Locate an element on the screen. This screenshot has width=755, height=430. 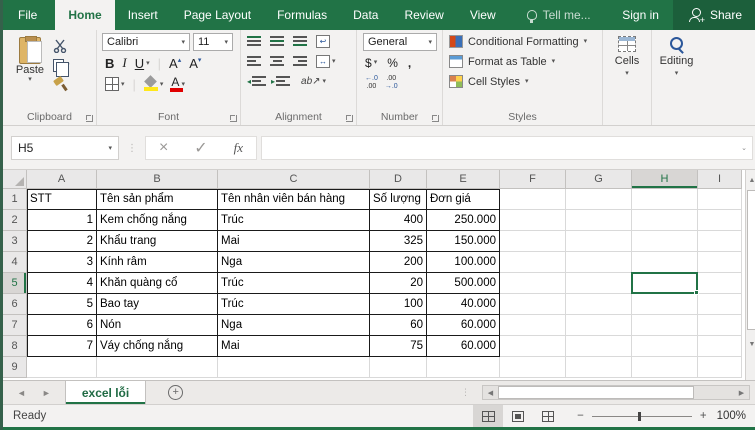
row-header-1: 1 is located at coordinates (15, 199).